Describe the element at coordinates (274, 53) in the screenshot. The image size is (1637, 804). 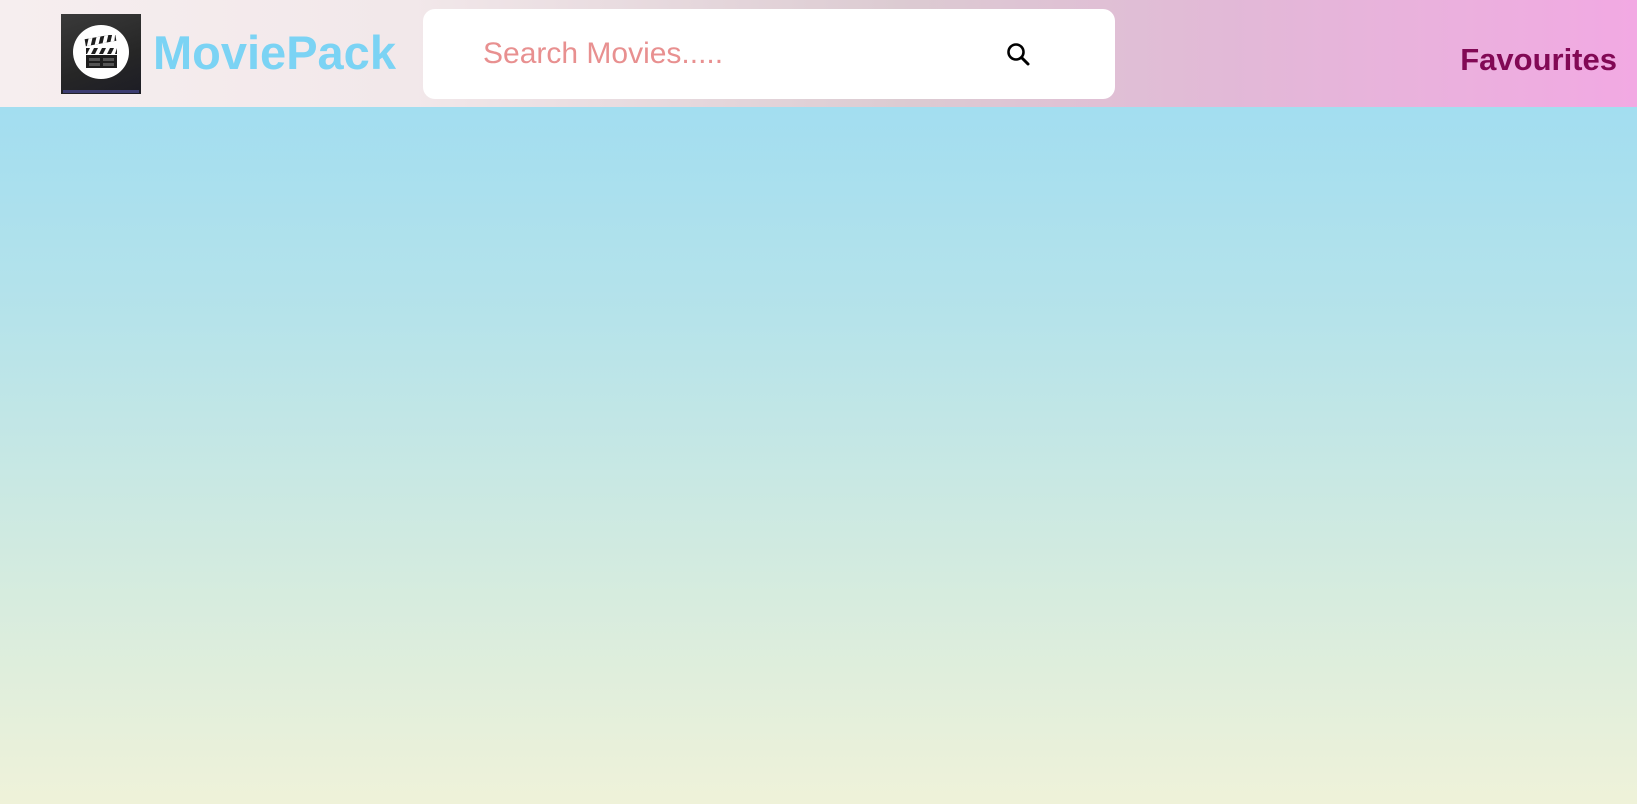
I see `brand-title: MoviePack` at that location.